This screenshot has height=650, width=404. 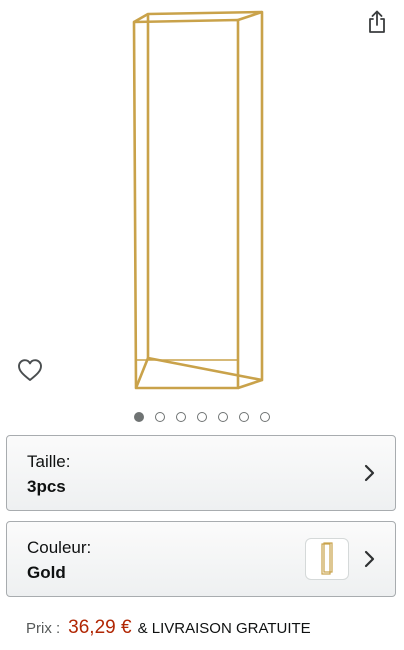 I want to click on size-label: Taille:, so click(x=49, y=461).